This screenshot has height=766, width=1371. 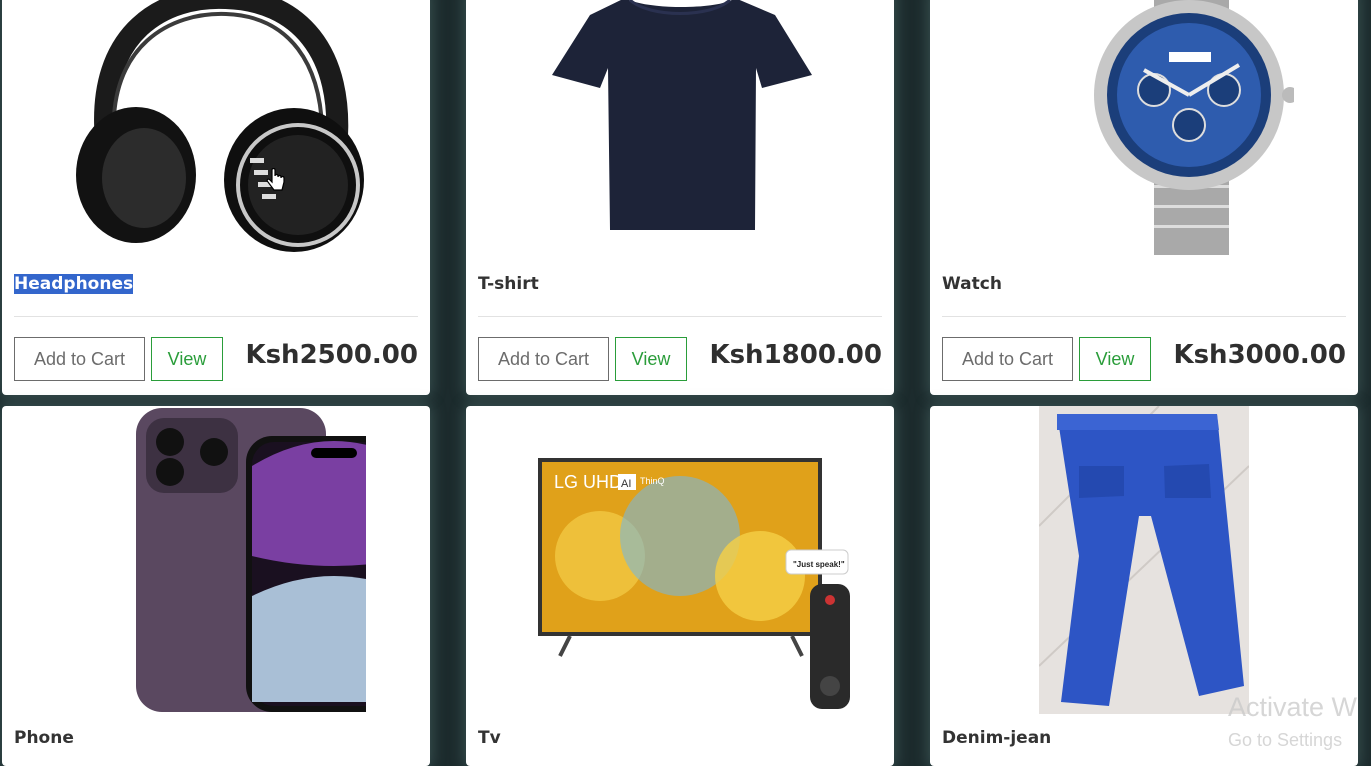 What do you see at coordinates (1293, 707) in the screenshot?
I see `activation-watermark: Activate W` at bounding box center [1293, 707].